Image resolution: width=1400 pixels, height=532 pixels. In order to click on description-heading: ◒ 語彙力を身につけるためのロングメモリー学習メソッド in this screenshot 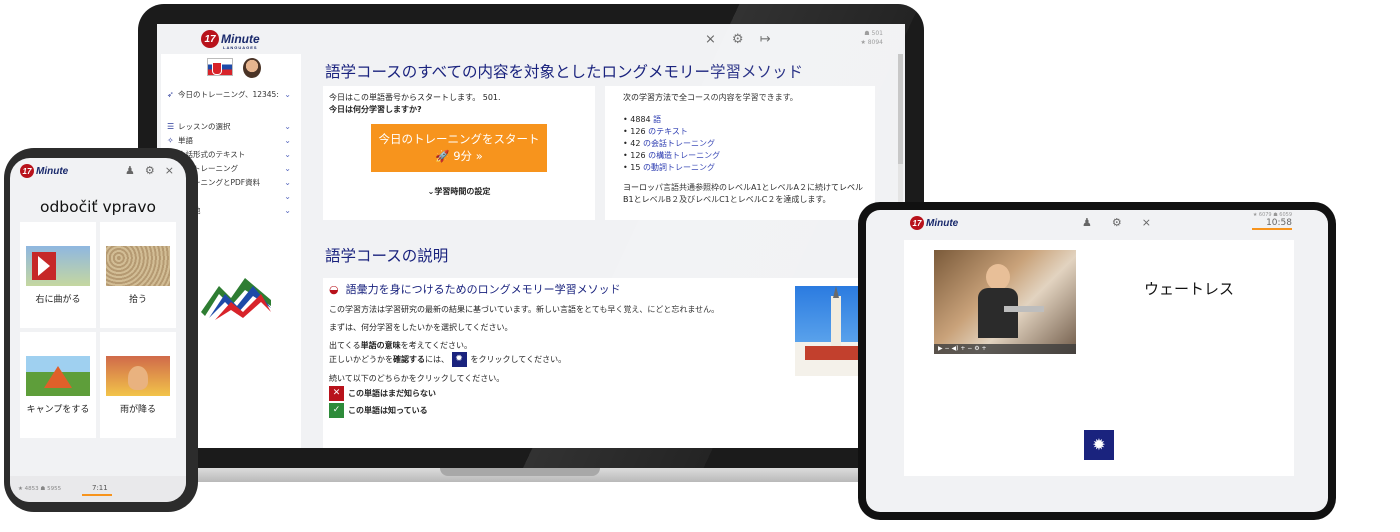, I will do `click(475, 289)`.